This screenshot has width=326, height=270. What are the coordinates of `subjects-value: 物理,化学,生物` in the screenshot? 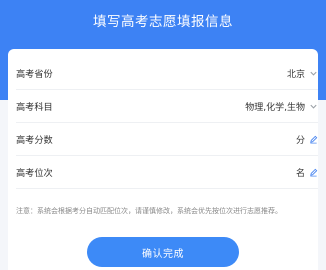 It's located at (275, 107).